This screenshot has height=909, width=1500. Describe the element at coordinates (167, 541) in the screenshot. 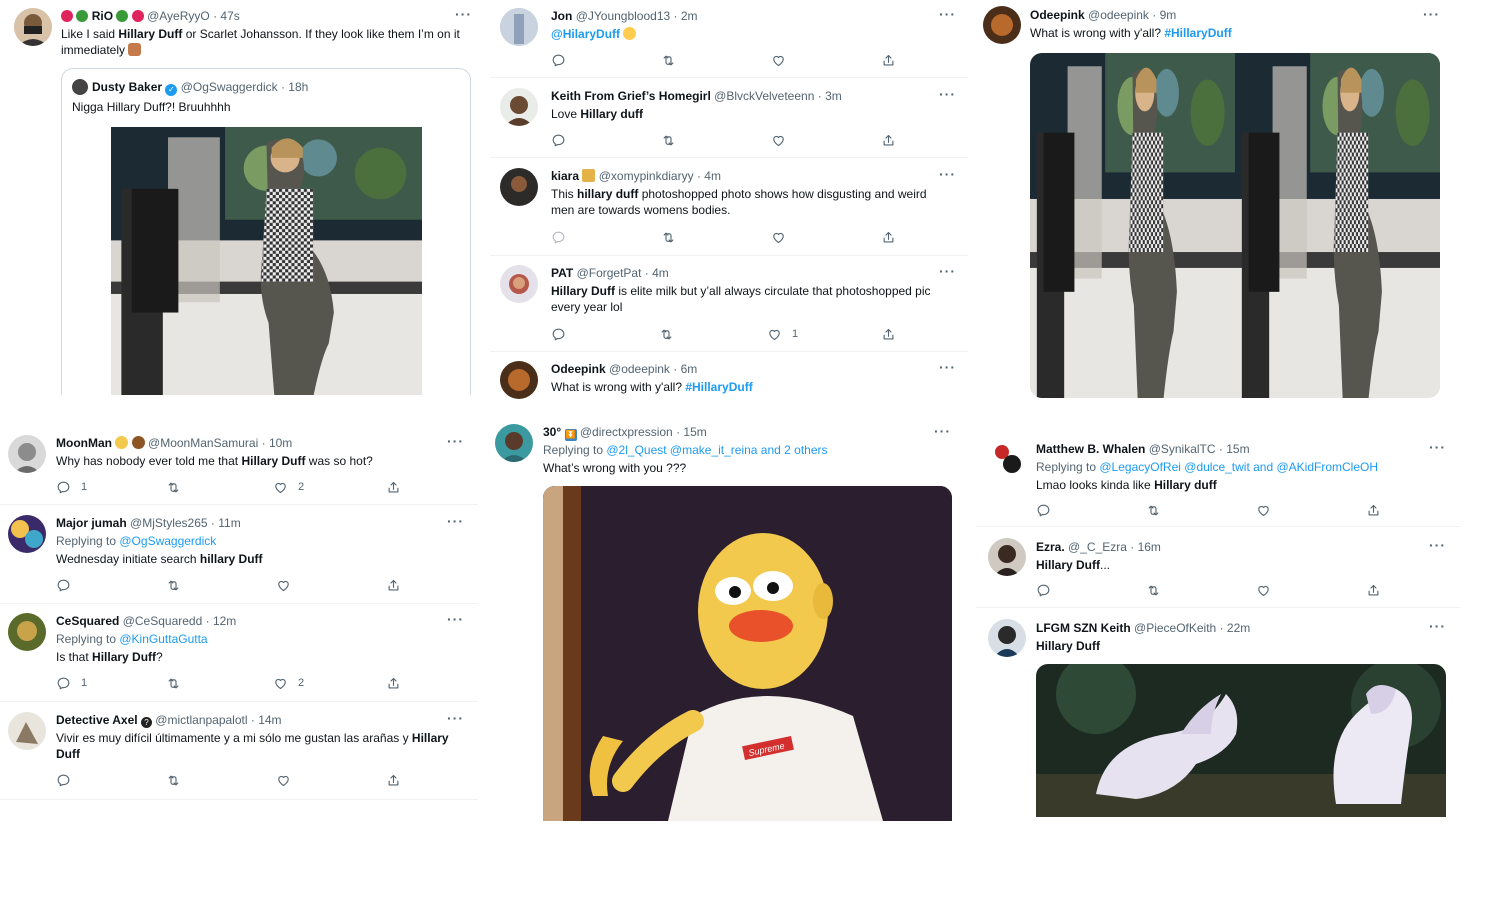

I see `mention-link: @OgSwaggerdick` at that location.